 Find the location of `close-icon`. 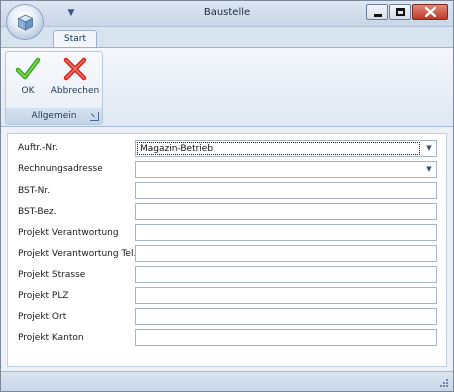

close-icon is located at coordinates (430, 12).